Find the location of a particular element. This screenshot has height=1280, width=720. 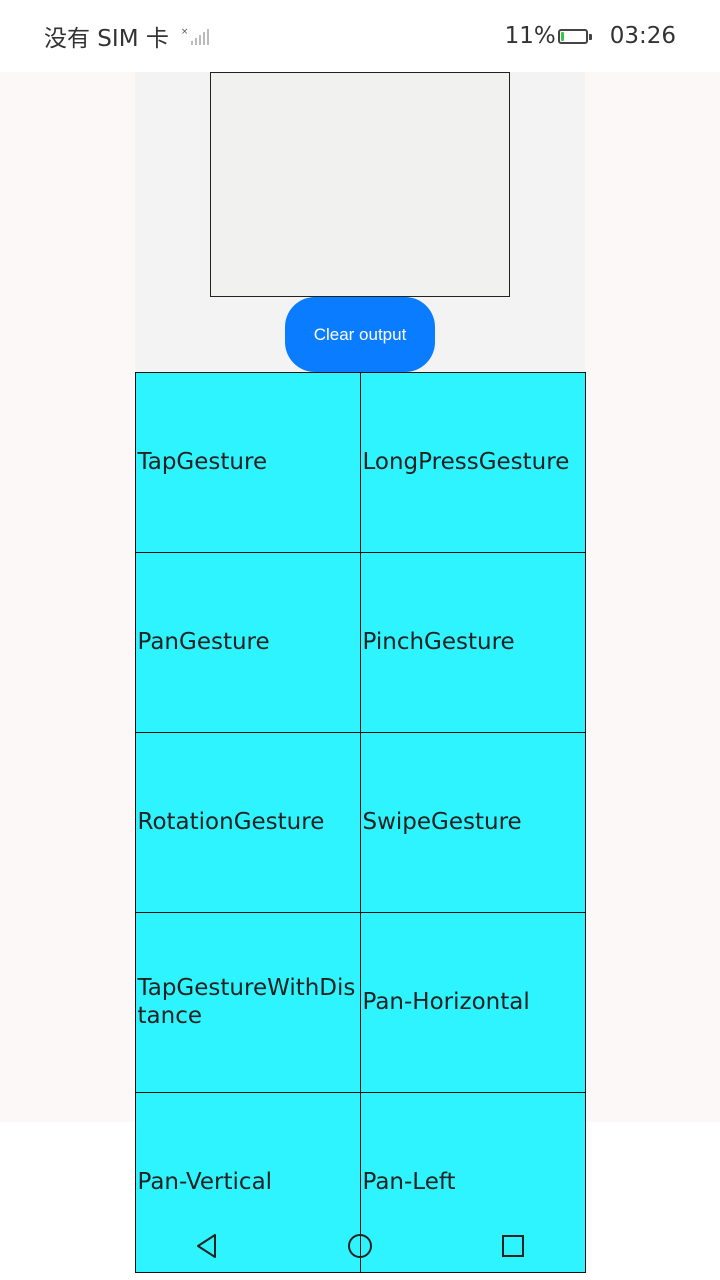

back-icon is located at coordinates (207, 1246).